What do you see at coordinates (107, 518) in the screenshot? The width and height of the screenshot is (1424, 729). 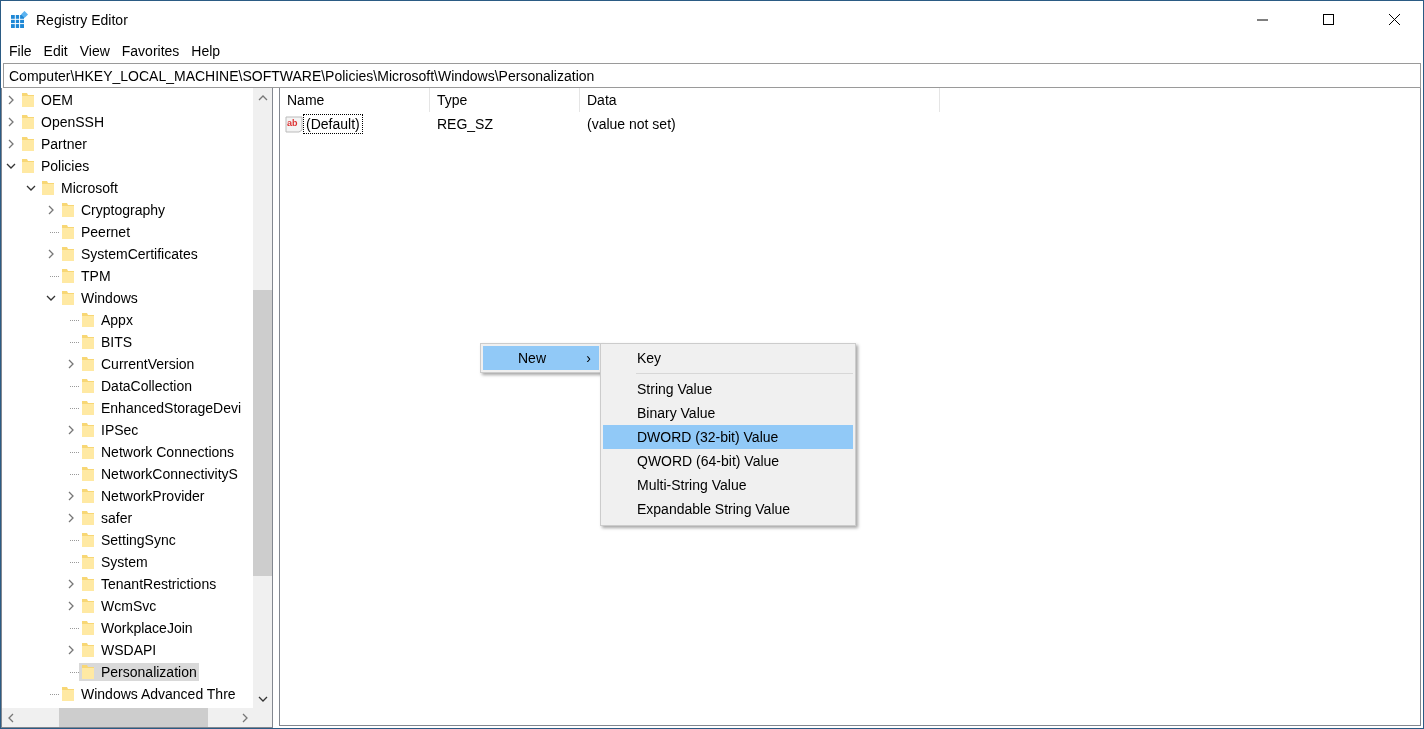 I see `tree-item: safer` at bounding box center [107, 518].